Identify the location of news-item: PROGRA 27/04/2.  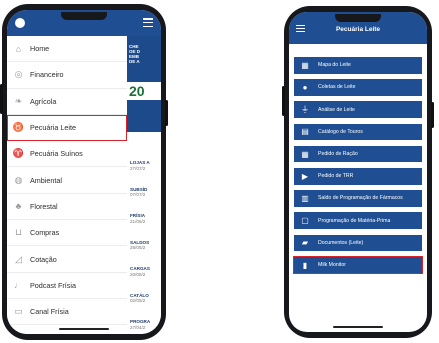
(140, 324).